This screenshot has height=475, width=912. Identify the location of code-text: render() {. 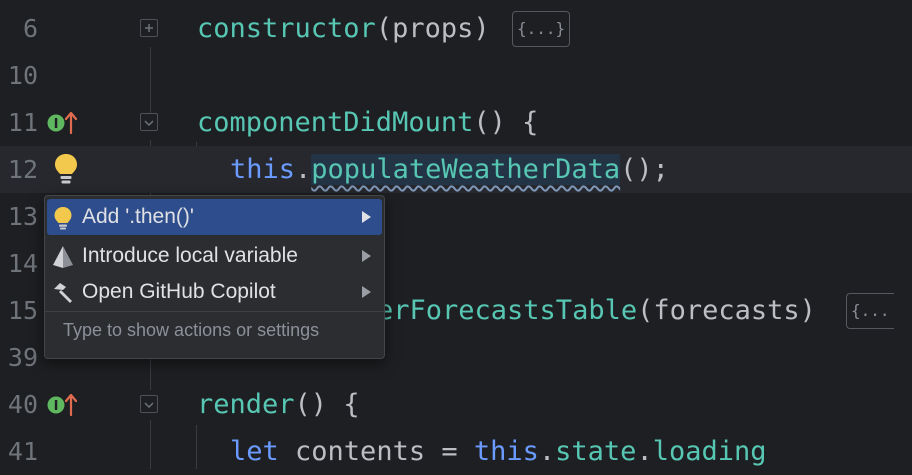
(278, 404).